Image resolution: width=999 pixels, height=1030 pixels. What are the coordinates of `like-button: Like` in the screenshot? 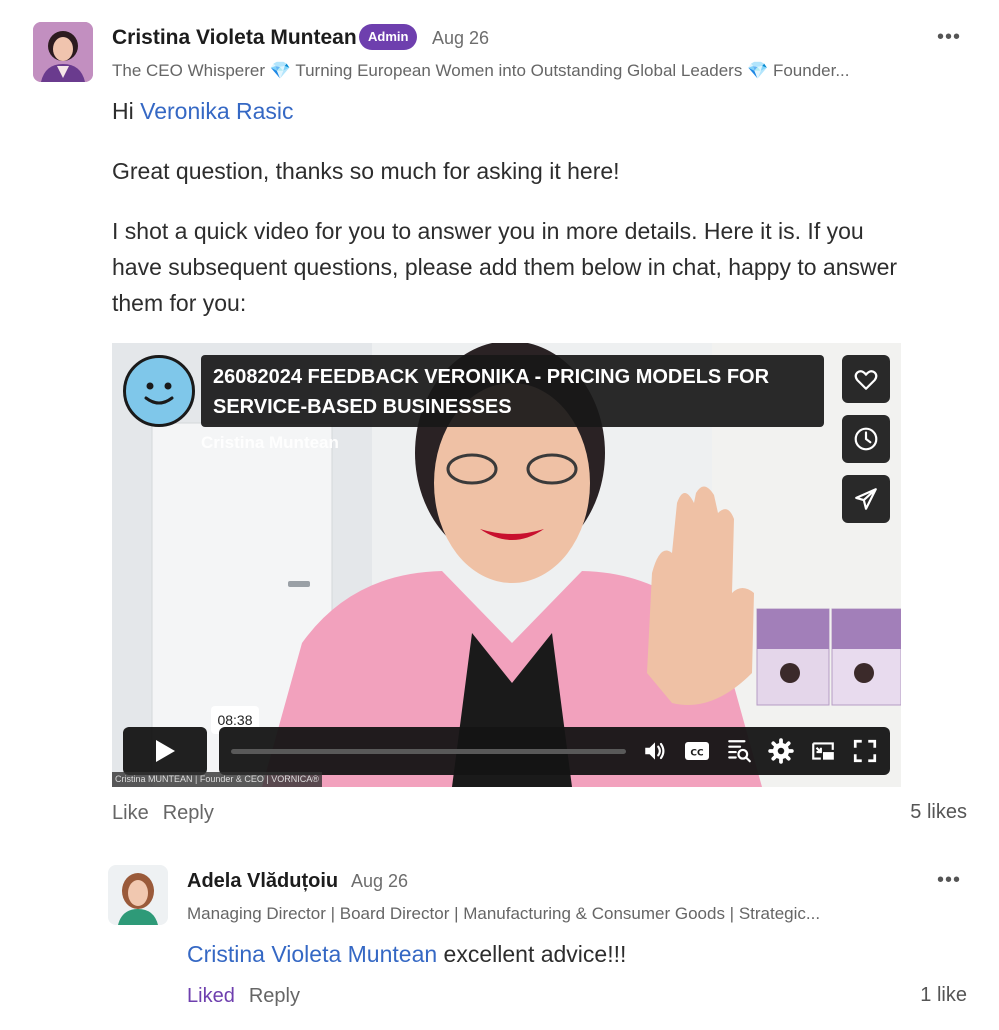 It's located at (130, 813).